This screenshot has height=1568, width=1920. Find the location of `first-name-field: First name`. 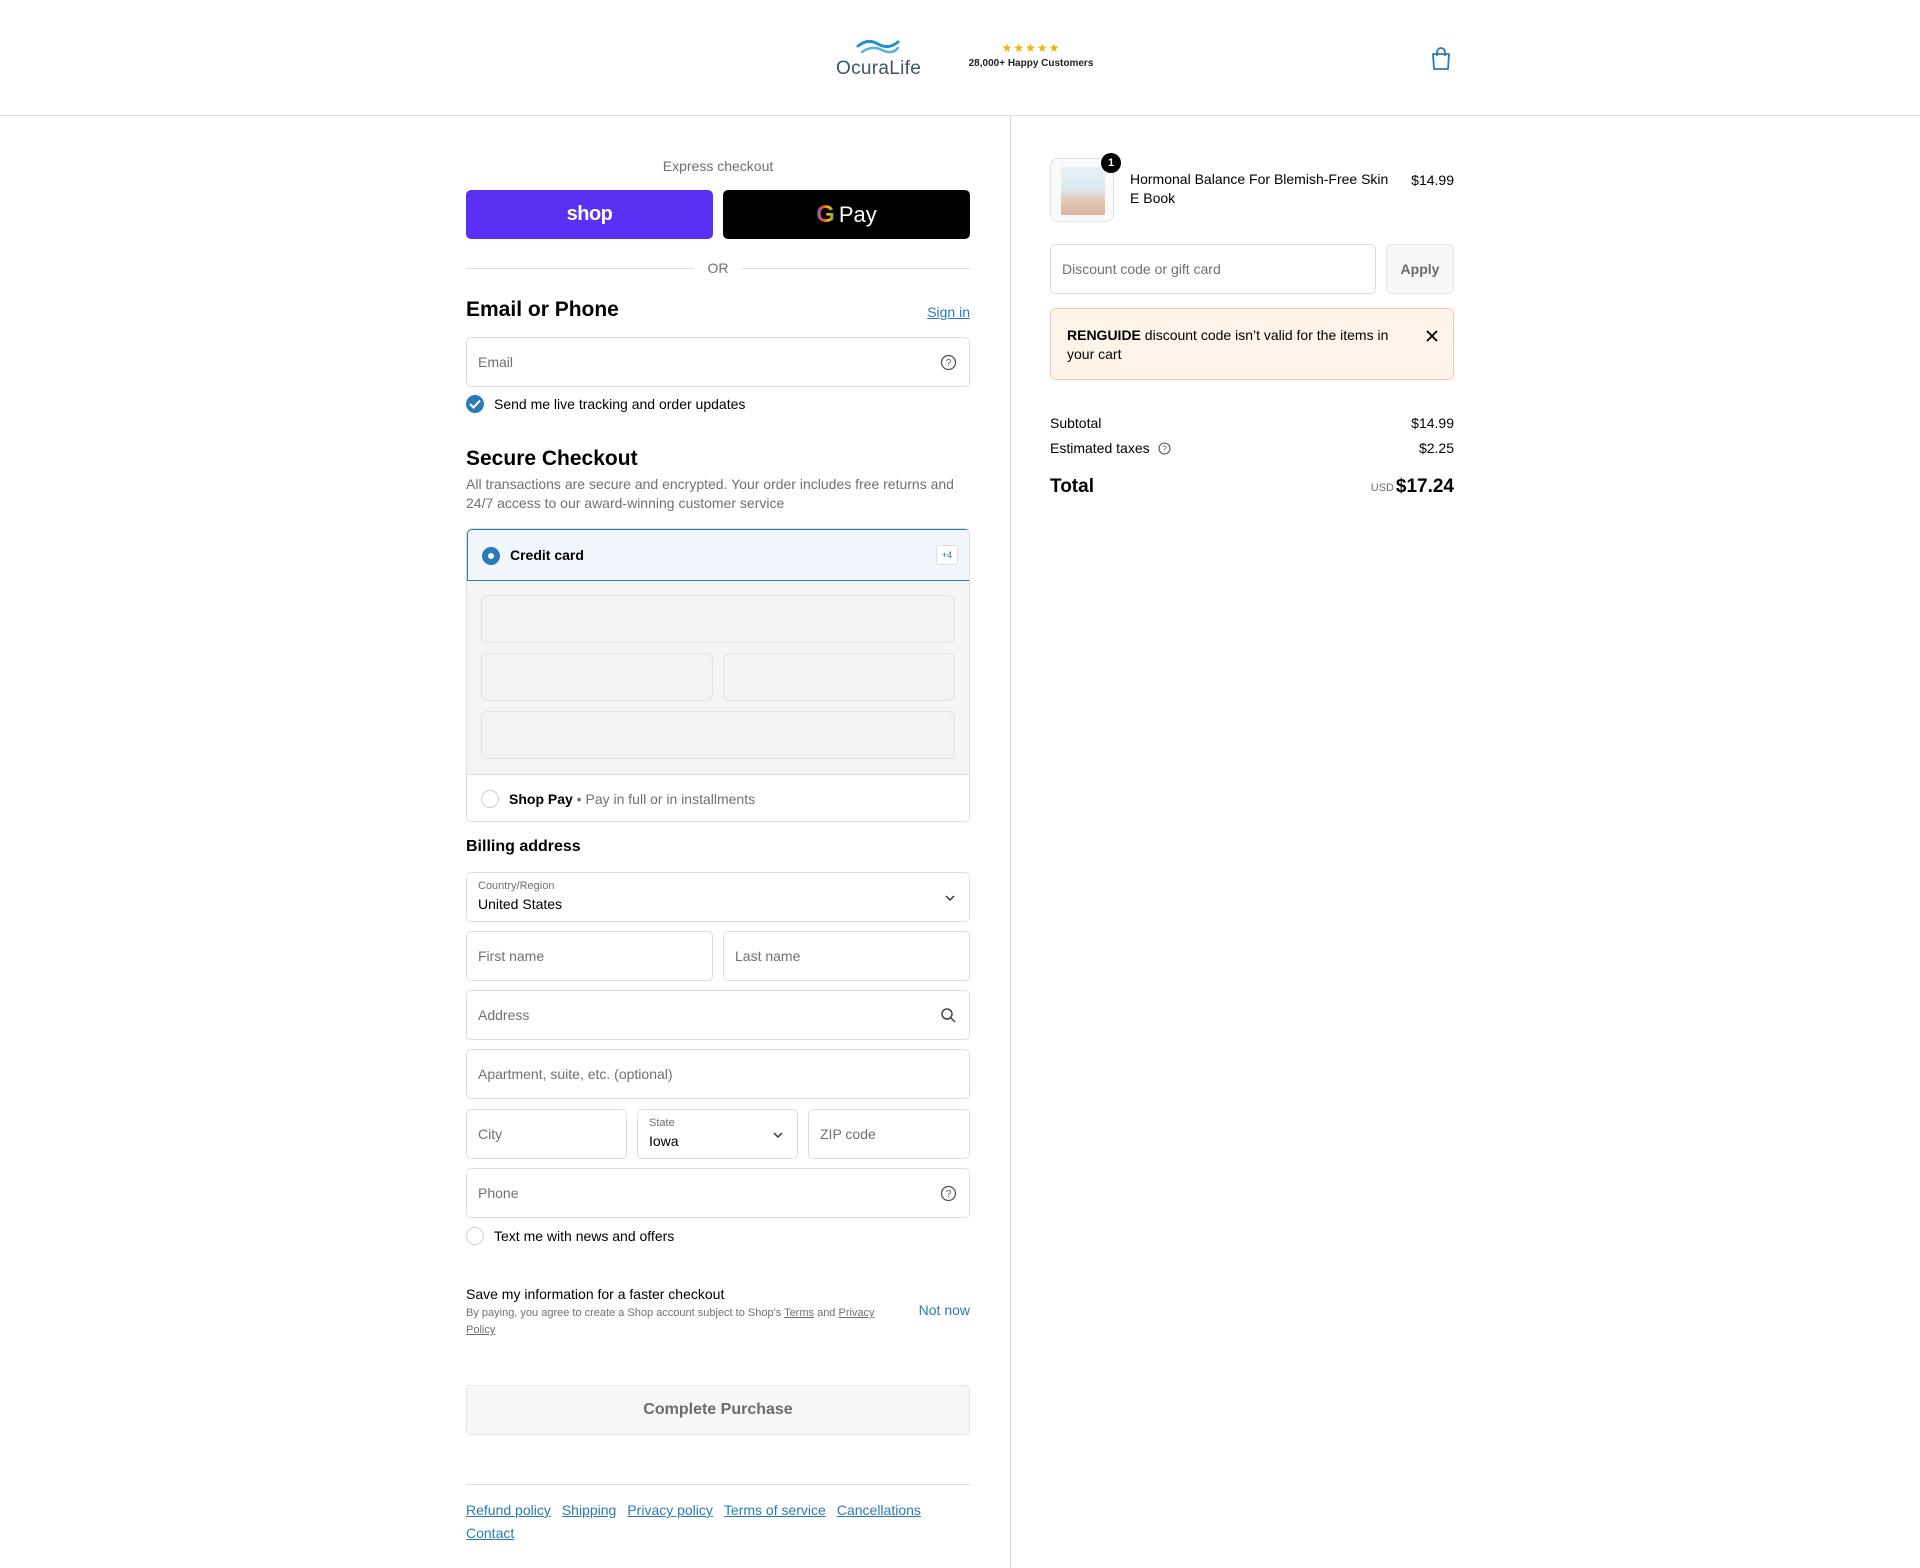

first-name-field: First name is located at coordinates (589, 956).